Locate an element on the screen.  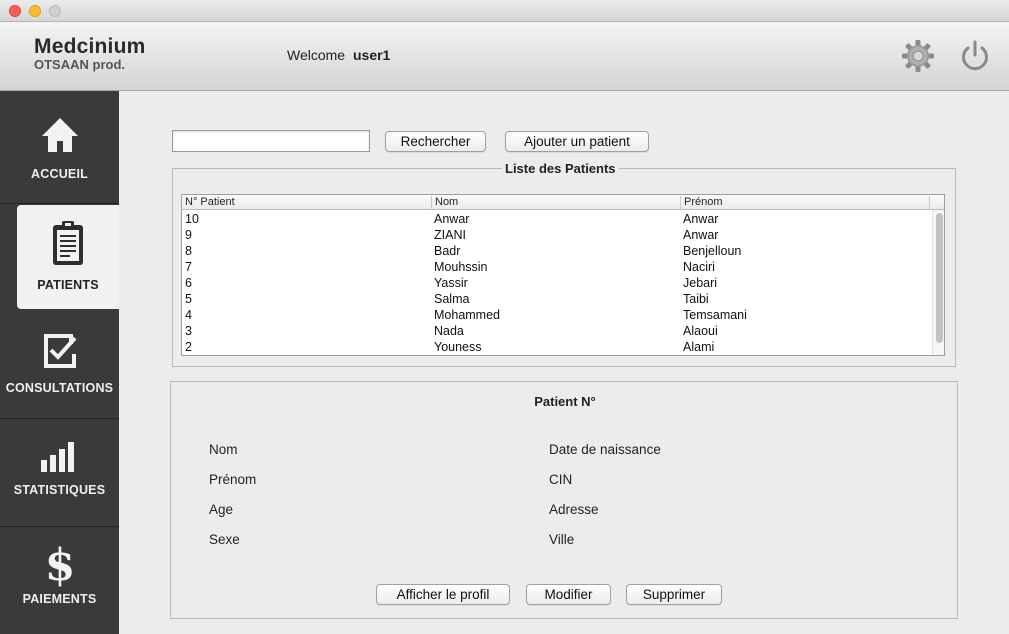
patient-list-title: Liste des Patients is located at coordinates (560, 168).